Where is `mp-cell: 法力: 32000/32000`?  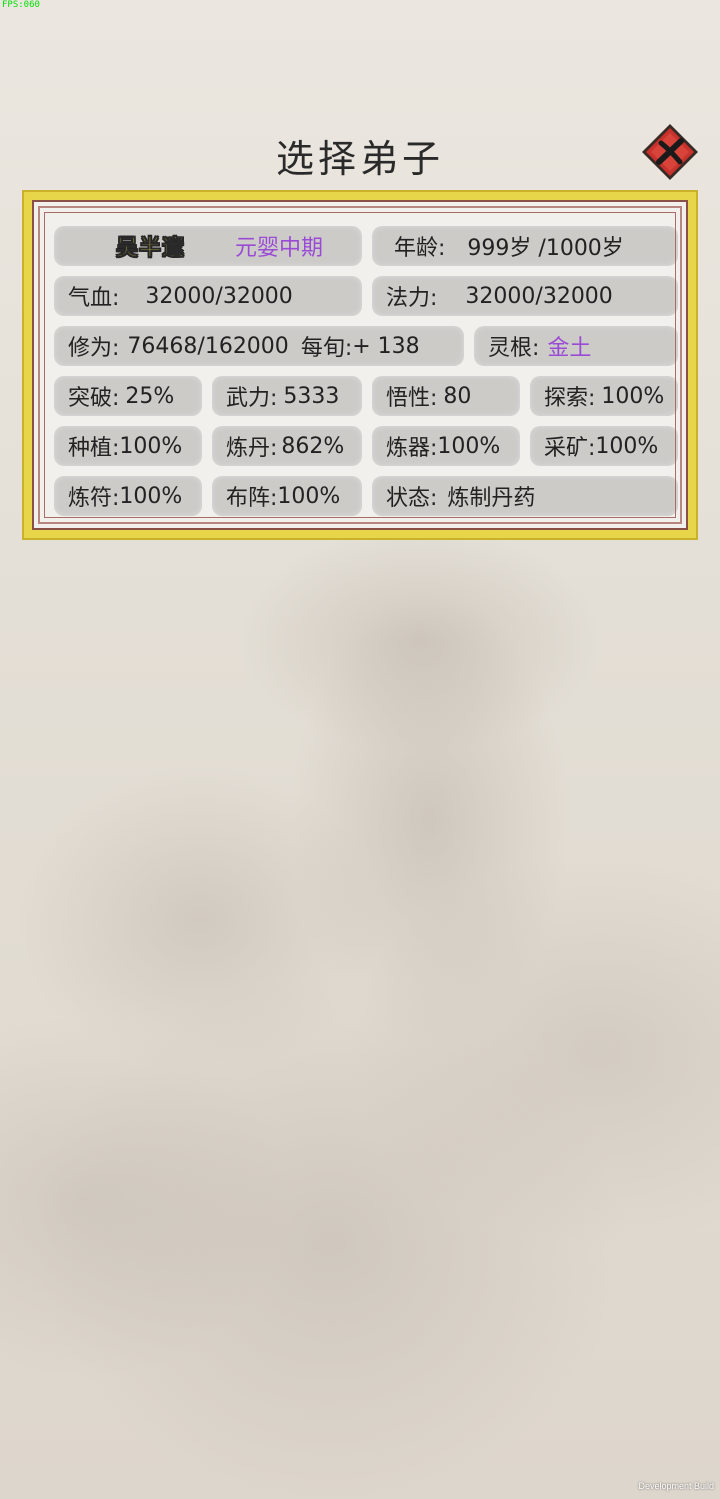
mp-cell: 法力: 32000/32000 is located at coordinates (525, 296).